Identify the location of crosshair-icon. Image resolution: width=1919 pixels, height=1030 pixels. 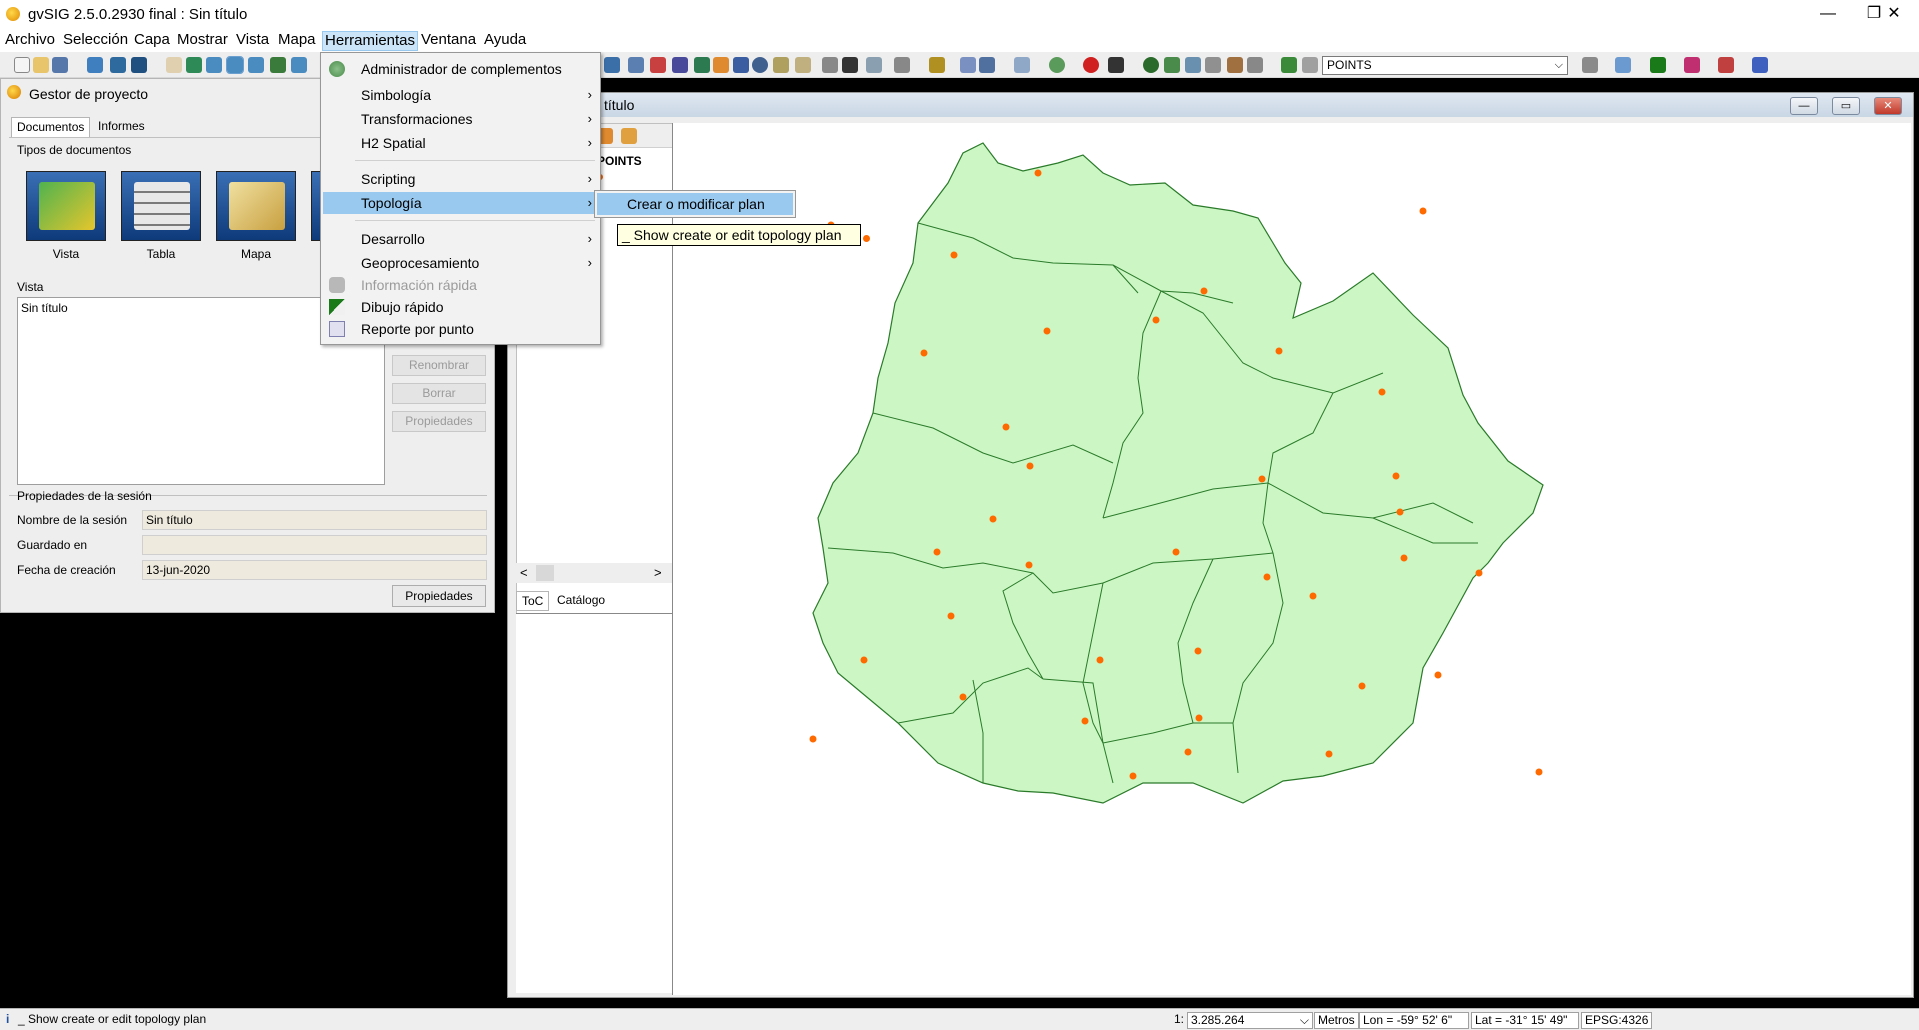
(1692, 65).